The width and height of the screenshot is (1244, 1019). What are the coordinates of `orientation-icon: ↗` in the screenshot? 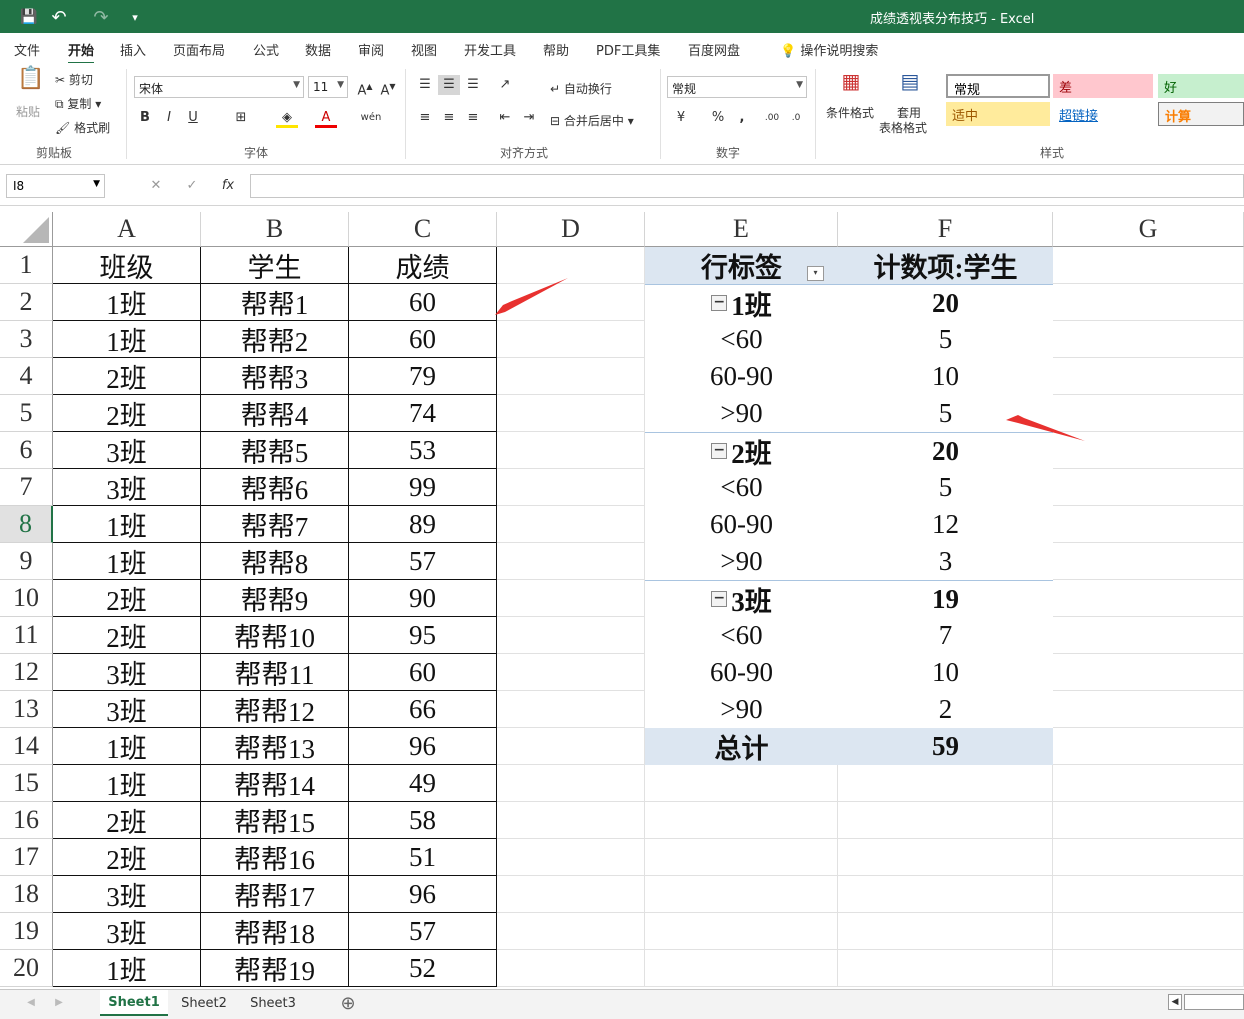 It's located at (505, 85).